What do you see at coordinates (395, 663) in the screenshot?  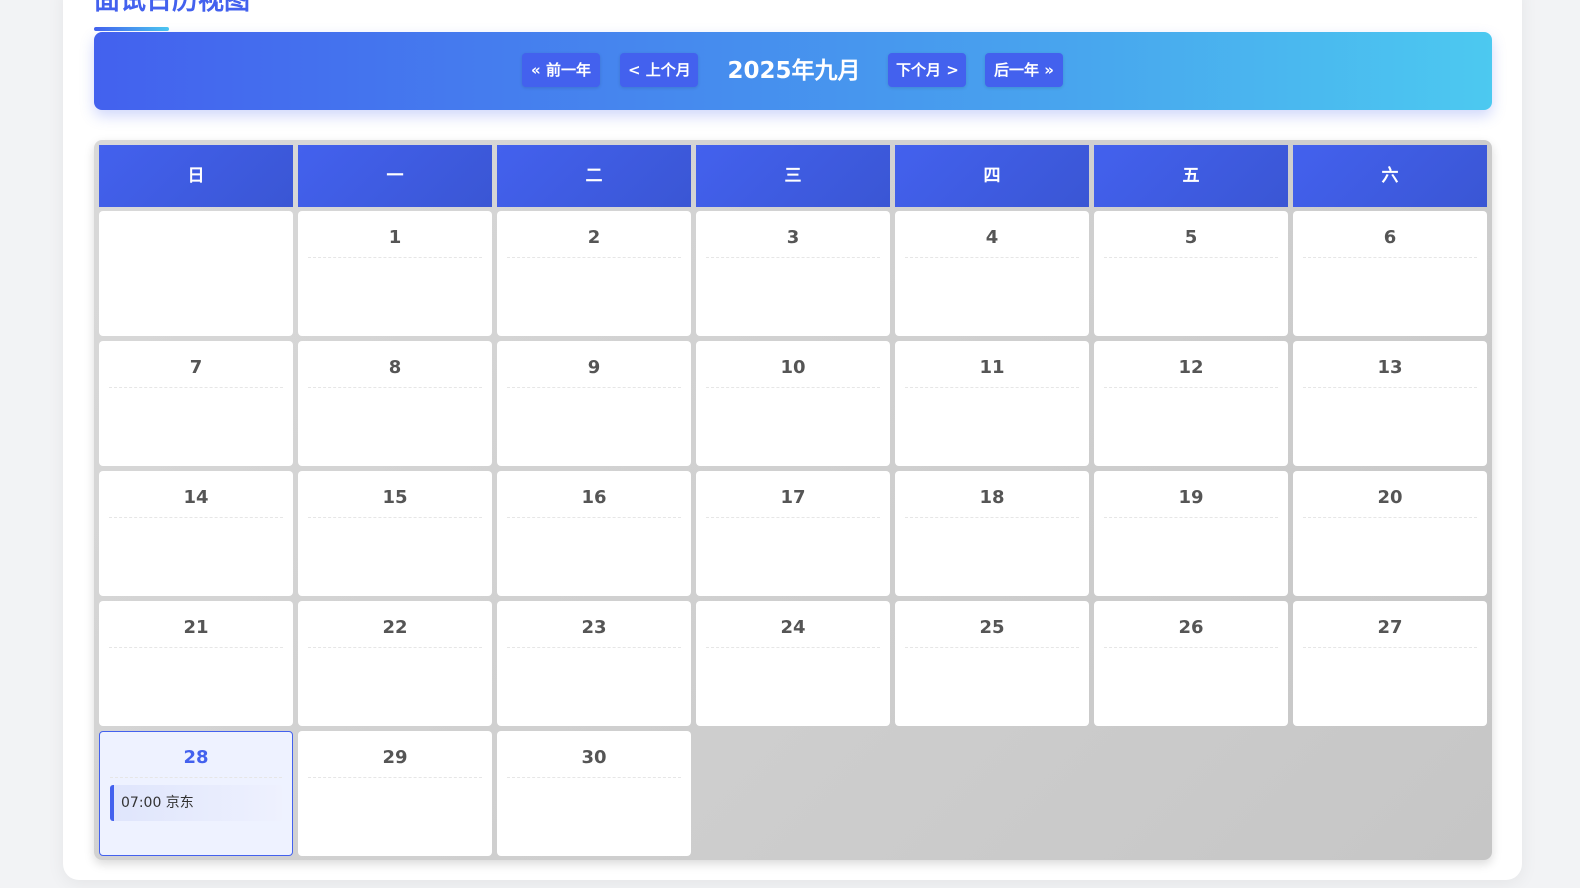 I see `day-cell: 22` at bounding box center [395, 663].